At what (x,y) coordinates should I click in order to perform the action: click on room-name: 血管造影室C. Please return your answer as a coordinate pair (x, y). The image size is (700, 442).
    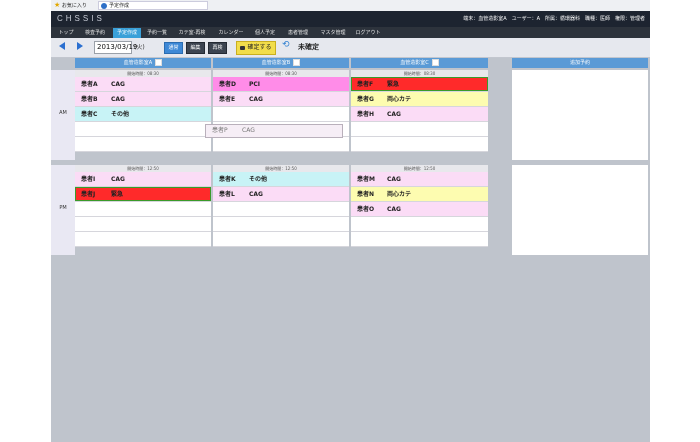
    Looking at the image, I should click on (414, 63).